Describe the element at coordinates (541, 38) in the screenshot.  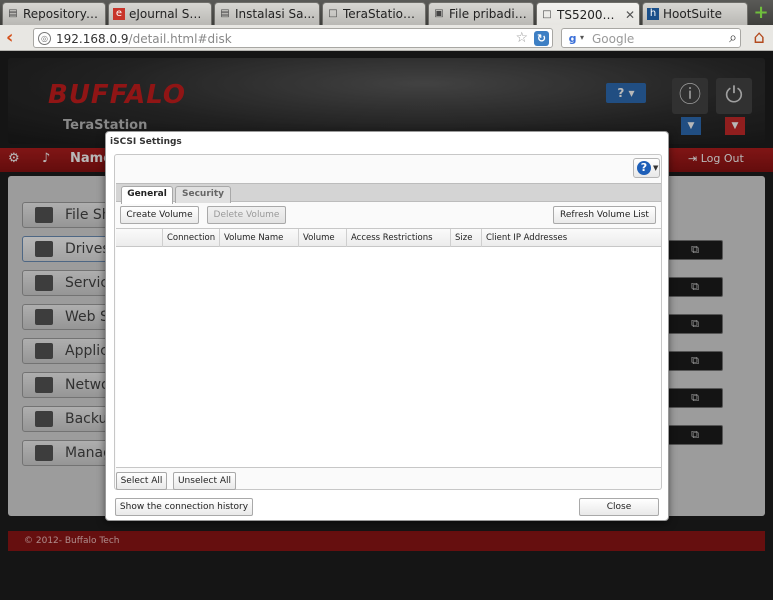
I see `reload-icon: ↻` at that location.